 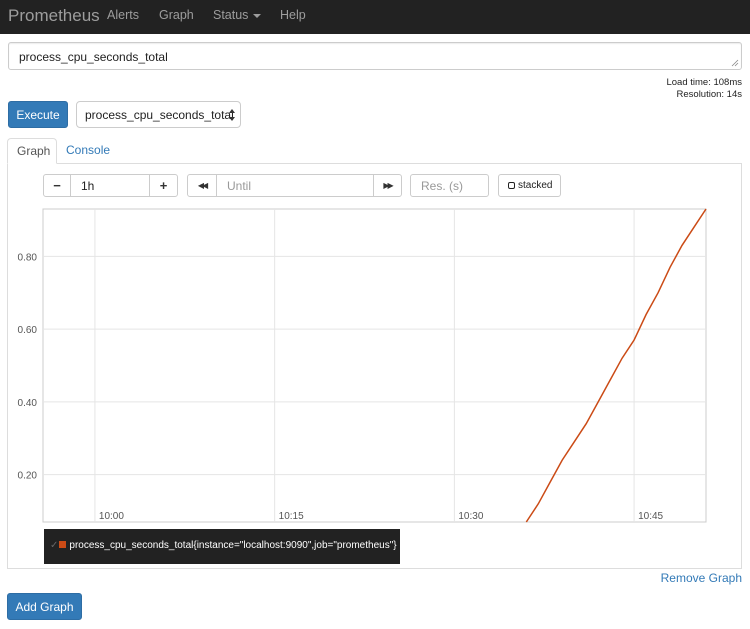 What do you see at coordinates (63, 544) in the screenshot?
I see `legend-swatch` at bounding box center [63, 544].